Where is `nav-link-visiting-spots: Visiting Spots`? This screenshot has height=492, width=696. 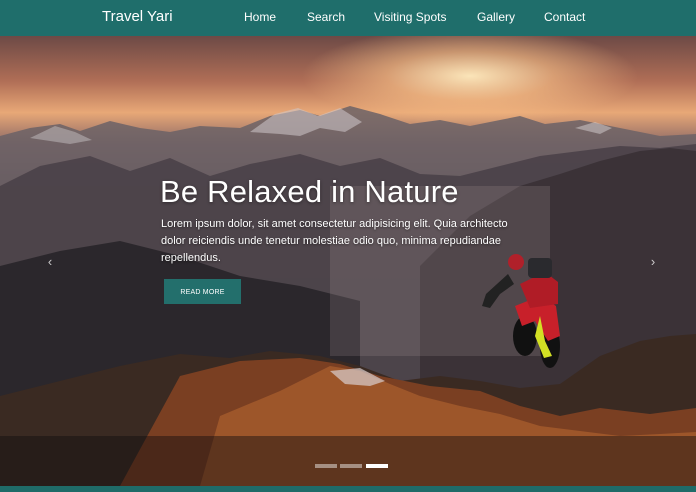 nav-link-visiting-spots: Visiting Spots is located at coordinates (410, 17).